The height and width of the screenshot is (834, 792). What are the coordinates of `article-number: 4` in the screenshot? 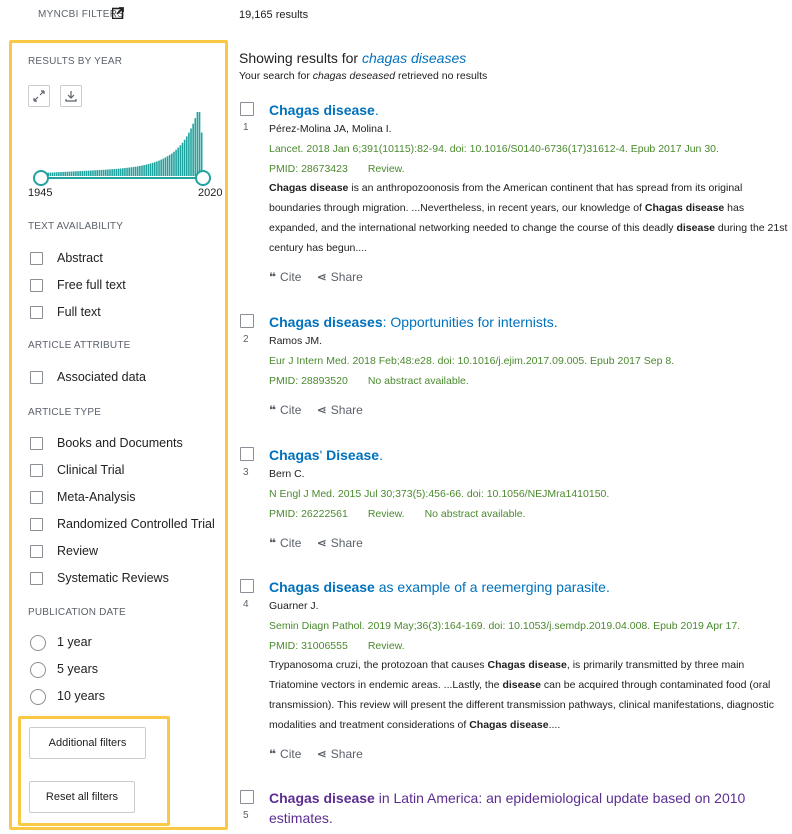 It's located at (246, 604).